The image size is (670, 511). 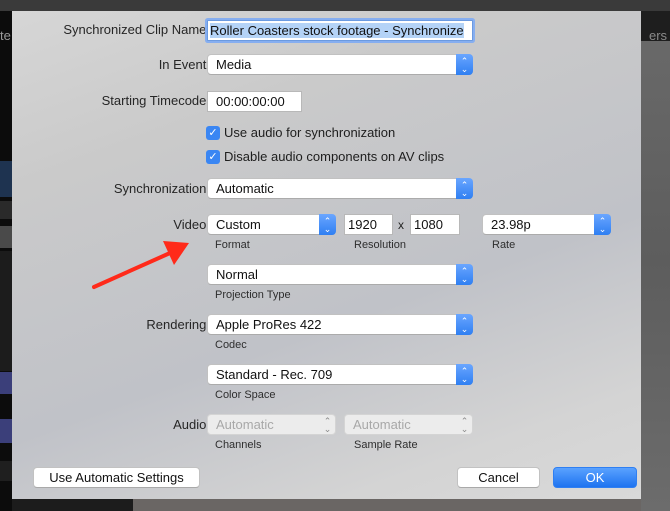 What do you see at coordinates (238, 445) in the screenshot?
I see `channels-caption: Channels` at bounding box center [238, 445].